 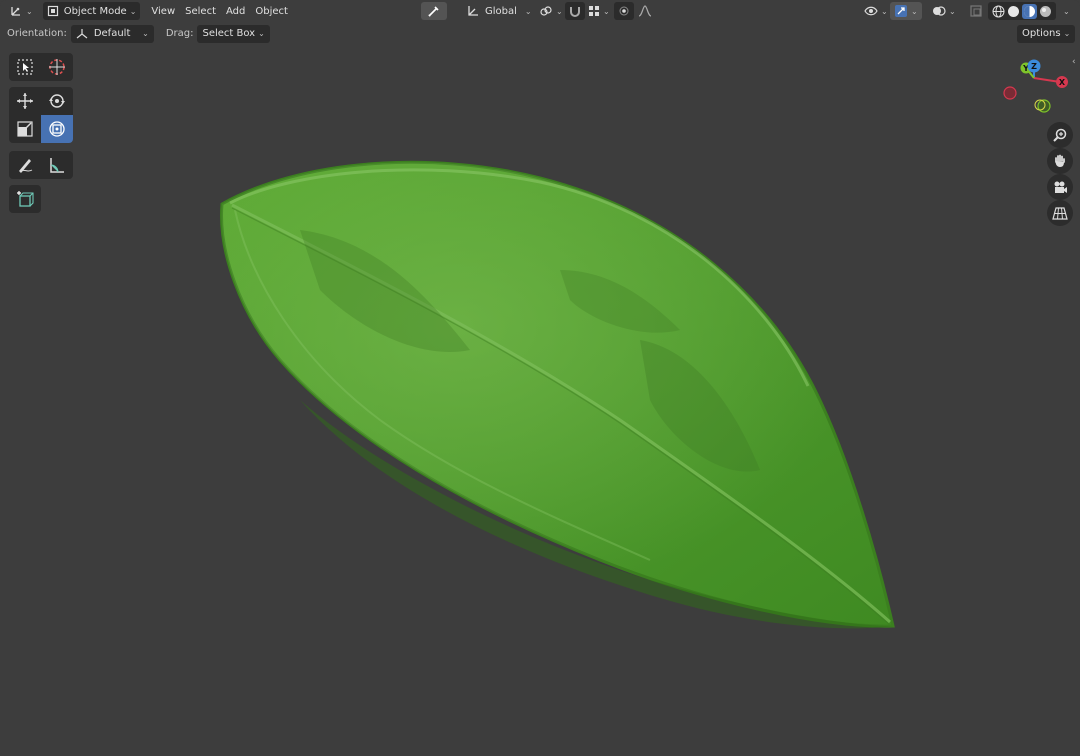 I want to click on tool-measure, so click(x=57, y=165).